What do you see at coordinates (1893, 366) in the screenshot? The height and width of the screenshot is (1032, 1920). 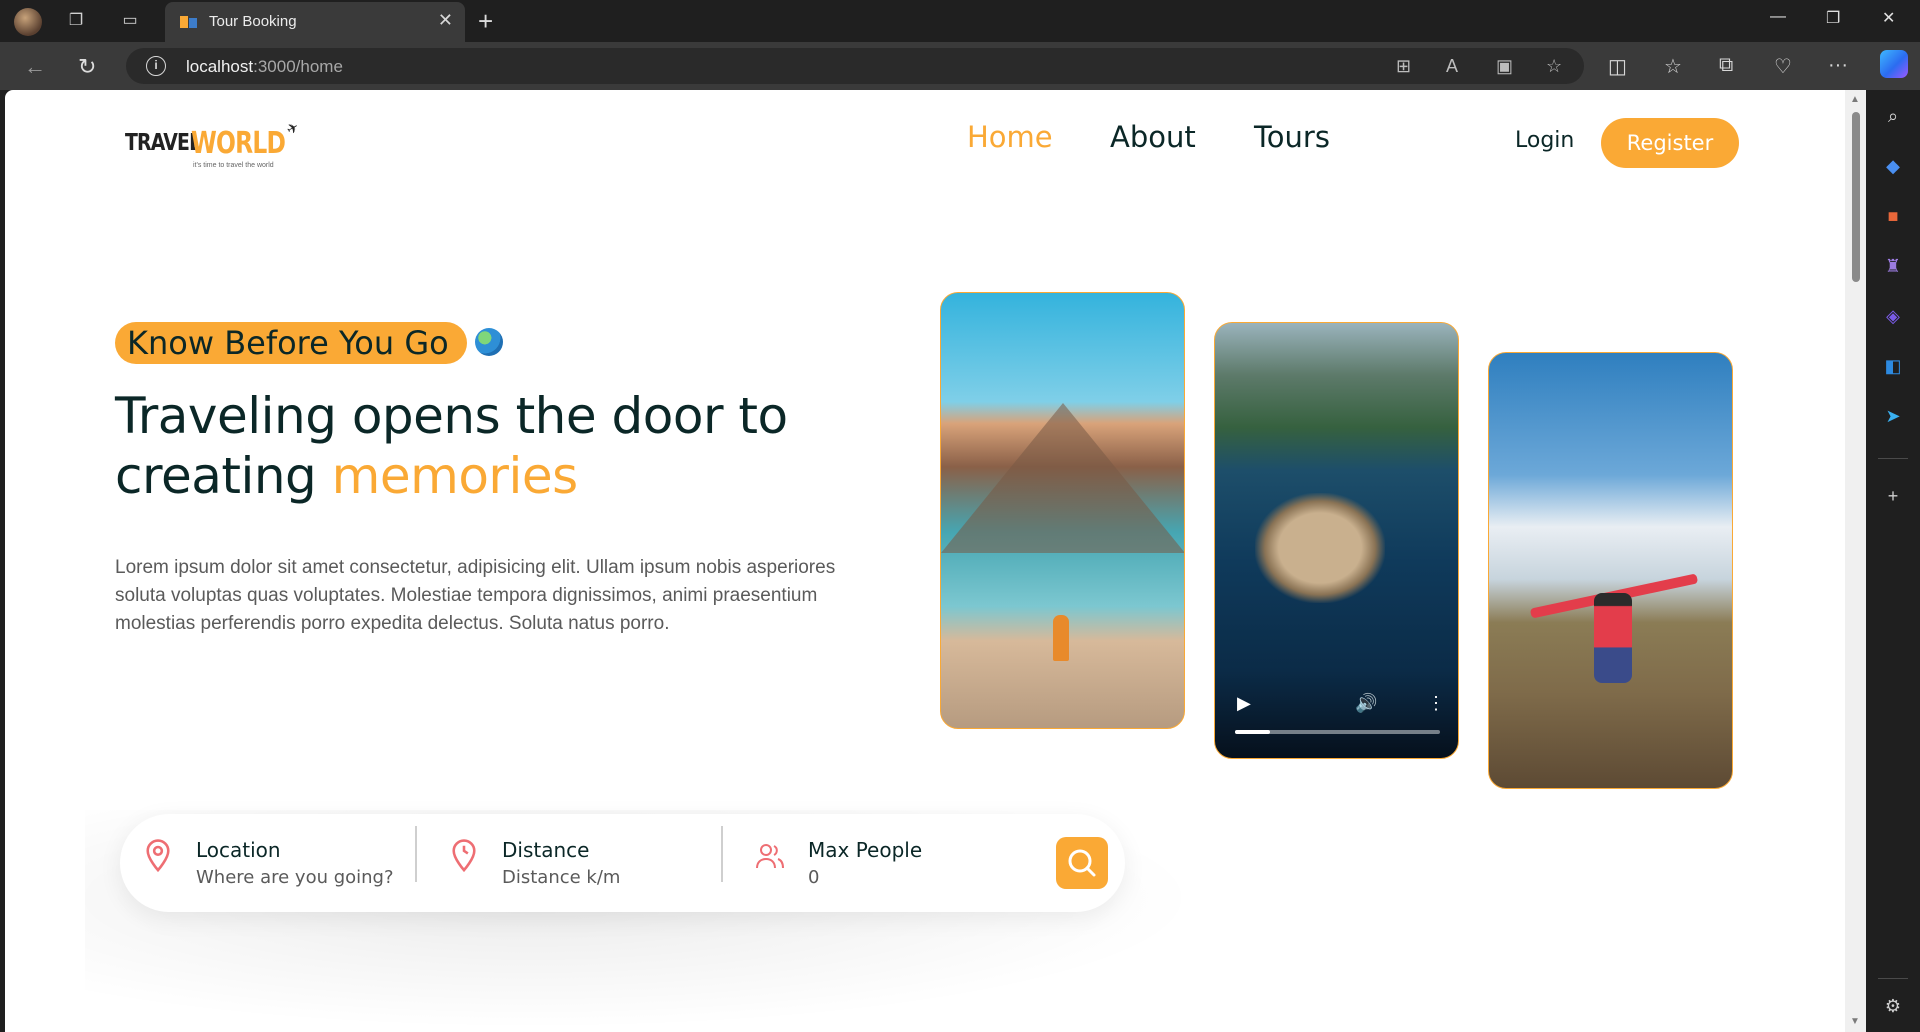 I see `outlook-icon: ◧` at bounding box center [1893, 366].